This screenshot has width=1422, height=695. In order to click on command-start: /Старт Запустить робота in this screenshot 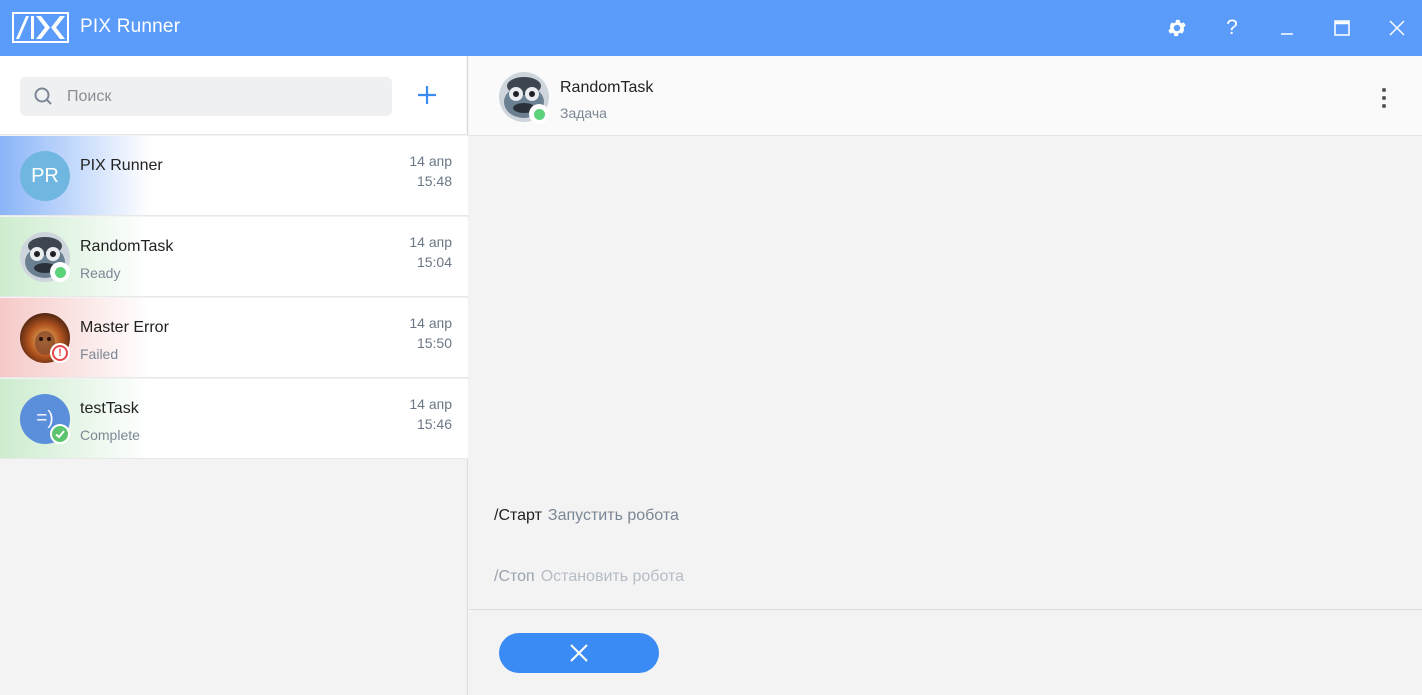, I will do `click(586, 516)`.